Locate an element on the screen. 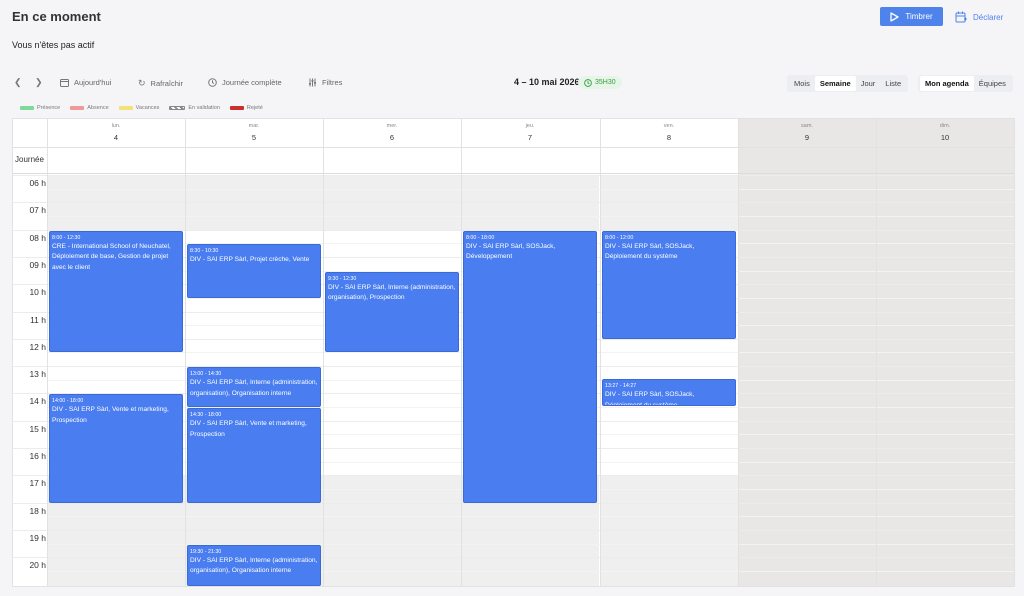  next-week-button: ❯ is located at coordinates (39, 82).